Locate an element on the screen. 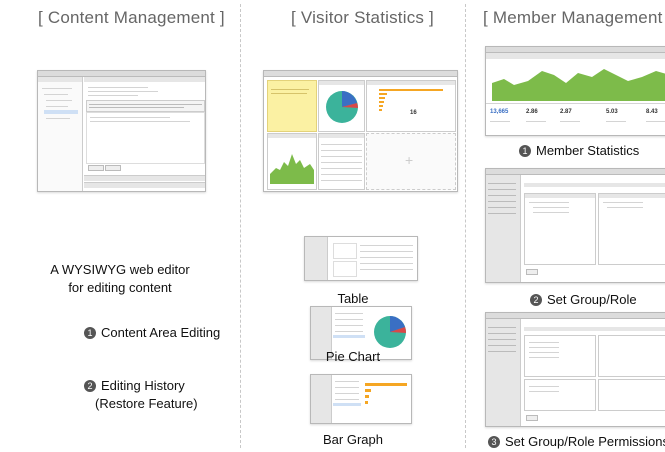 This screenshot has height=452, width=665. member-statistics-screenshot: 13,665 2.86 2.87 5.03 8.43 is located at coordinates (575, 91).